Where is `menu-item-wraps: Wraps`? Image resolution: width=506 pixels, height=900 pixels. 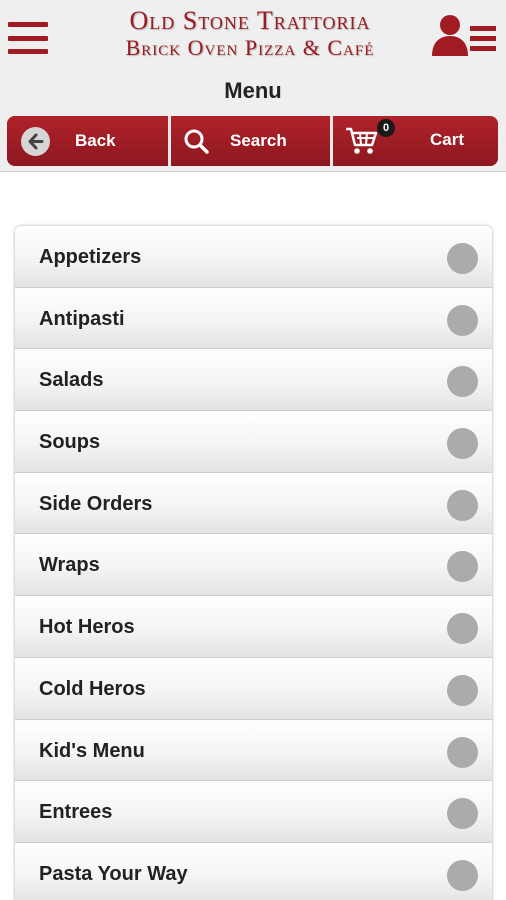 menu-item-wraps: Wraps is located at coordinates (253, 565).